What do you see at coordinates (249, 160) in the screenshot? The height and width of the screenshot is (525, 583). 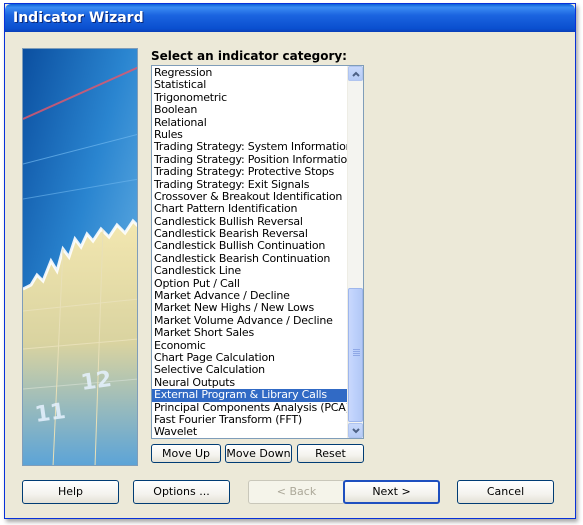 I see `list-item: Trading Strategy: Position Information` at bounding box center [249, 160].